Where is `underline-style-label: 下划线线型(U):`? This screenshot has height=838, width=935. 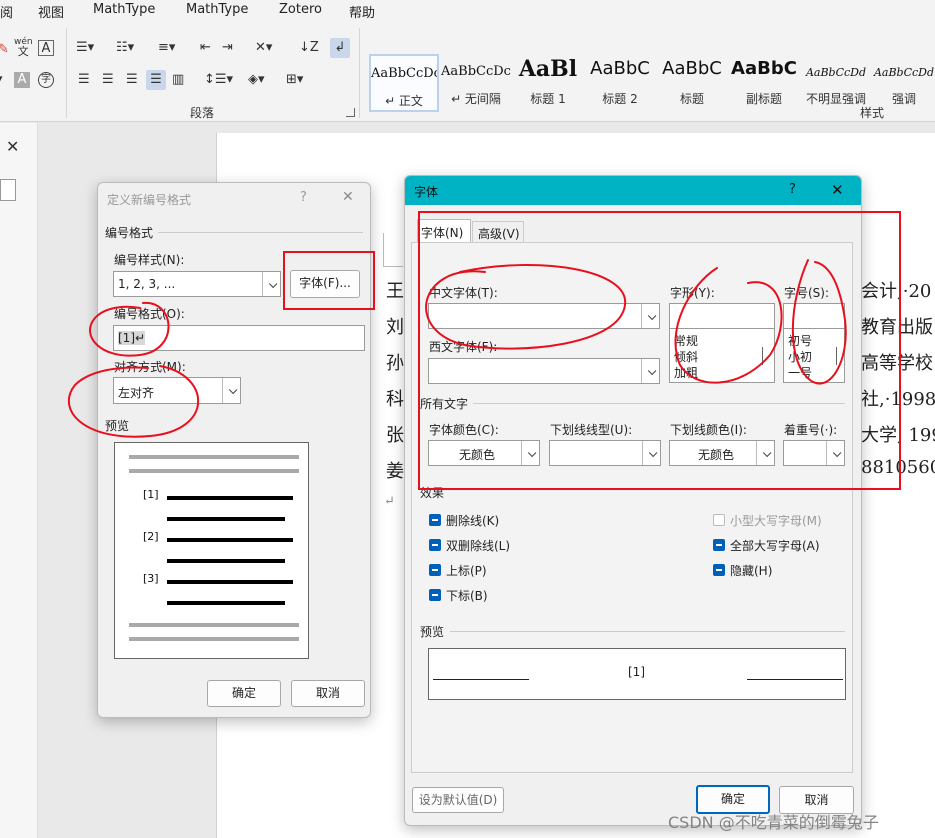 underline-style-label: 下划线线型(U): is located at coordinates (591, 430).